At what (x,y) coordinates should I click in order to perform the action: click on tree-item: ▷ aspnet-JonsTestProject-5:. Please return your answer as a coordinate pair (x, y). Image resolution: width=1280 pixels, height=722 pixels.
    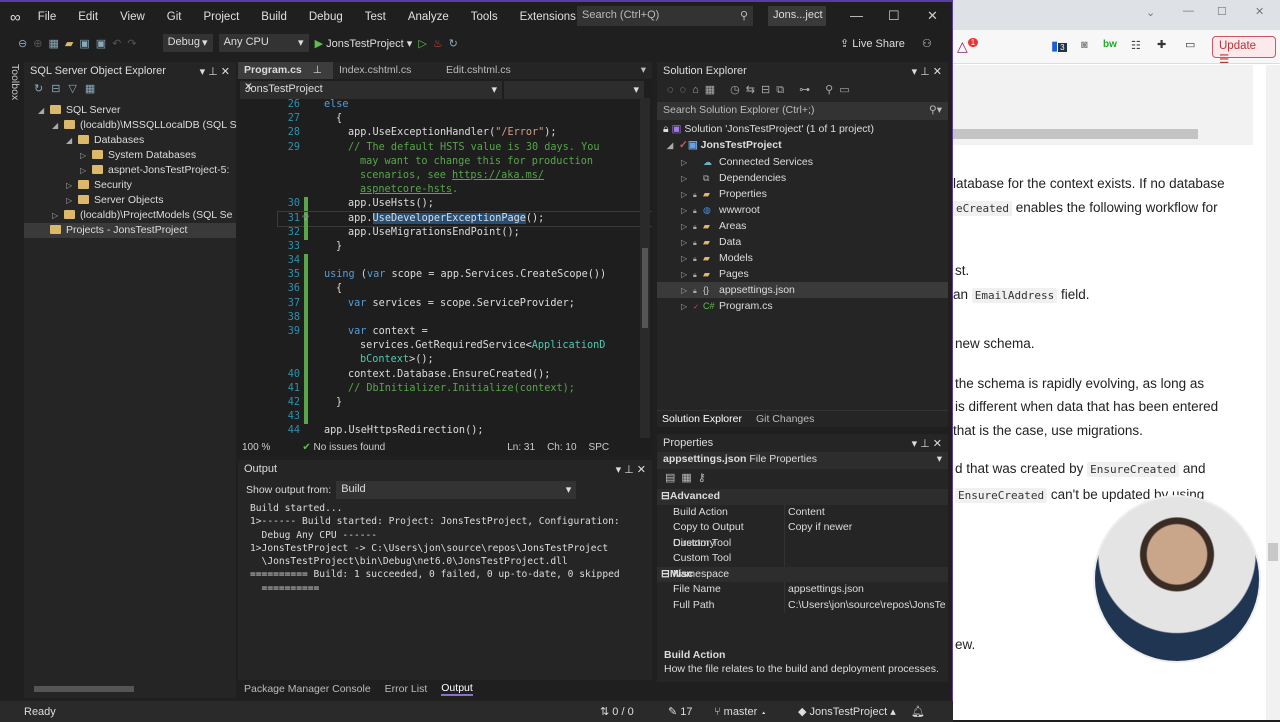
    Looking at the image, I should click on (130, 170).